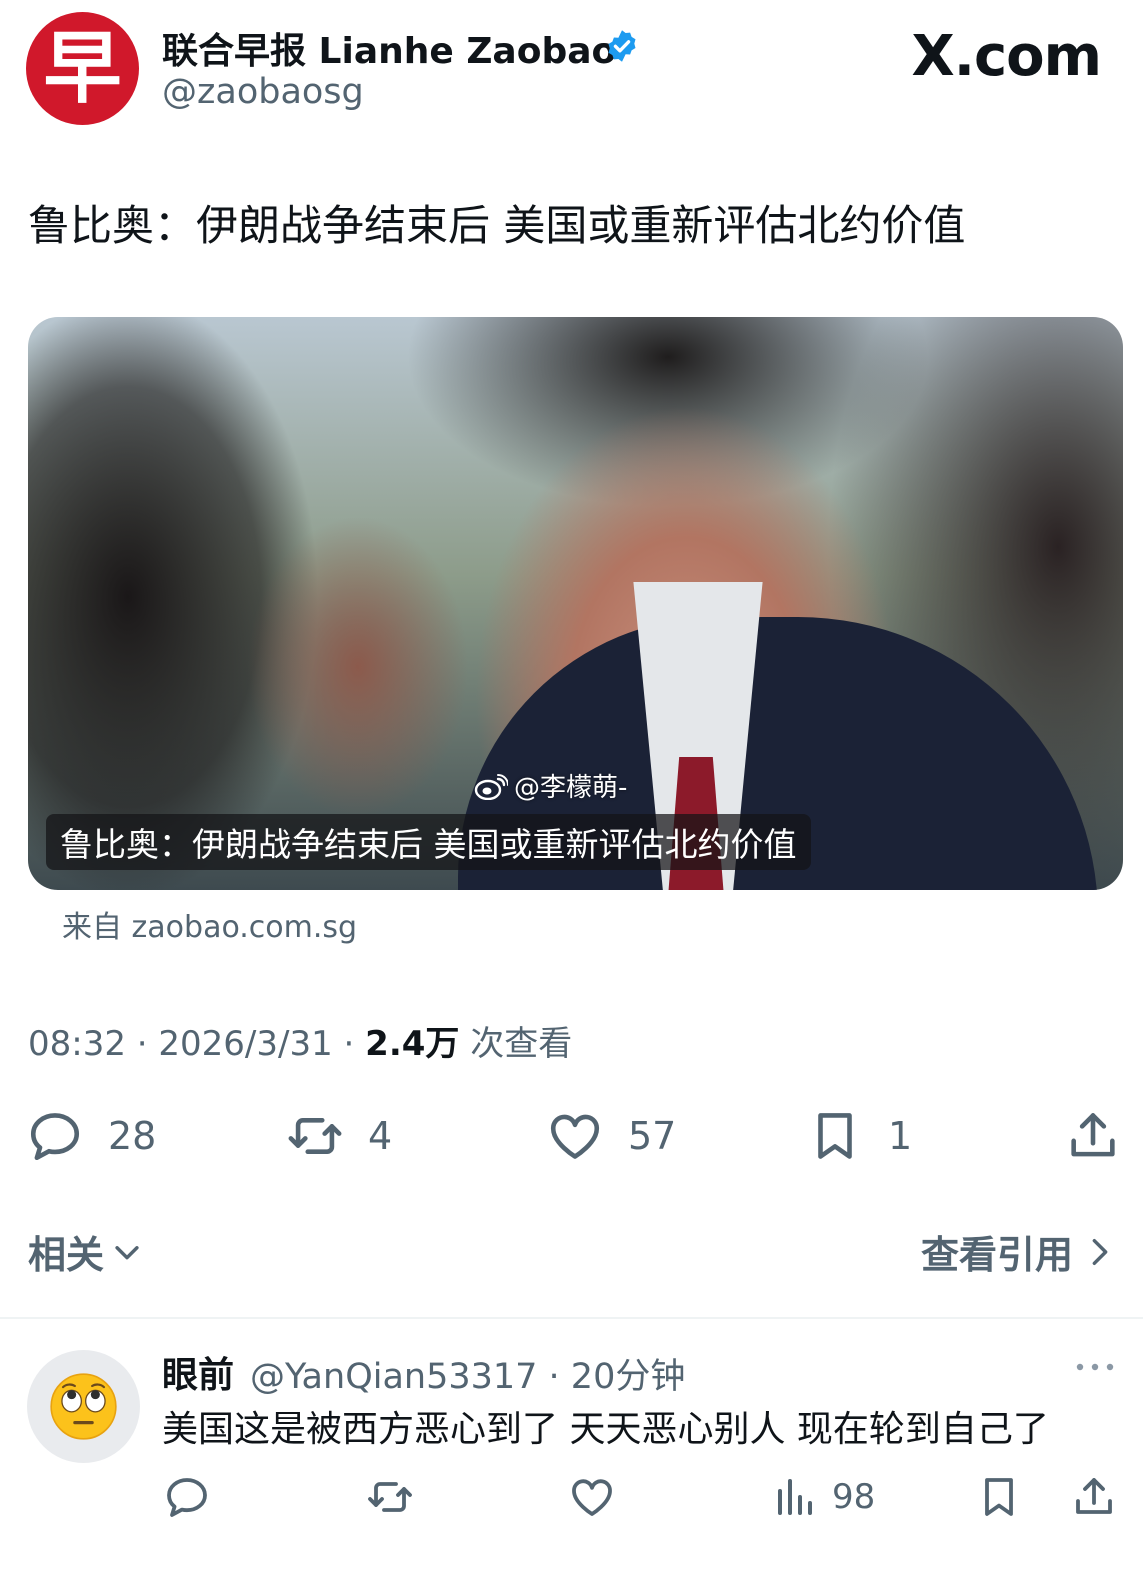 The image size is (1143, 1594). I want to click on chevron-down-icon, so click(127, 1252).